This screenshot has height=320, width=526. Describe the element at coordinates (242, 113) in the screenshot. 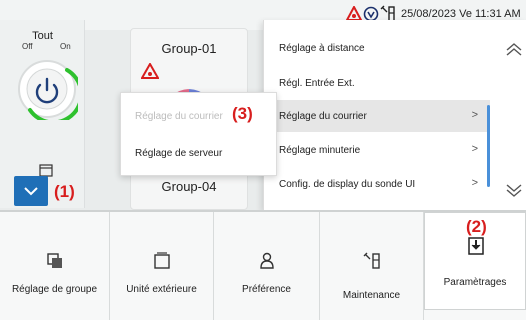

I see `annotation-3: (3)` at that location.